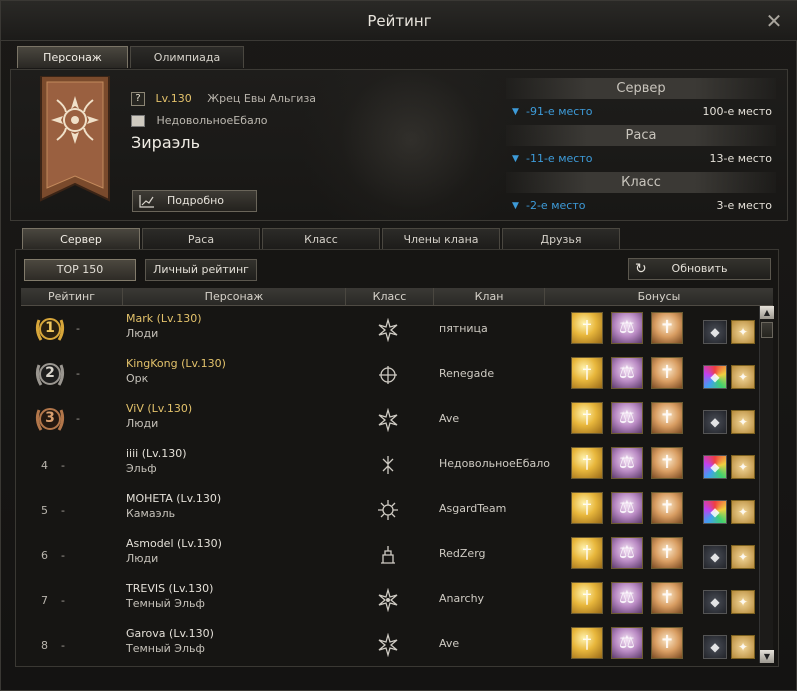 Image resolution: width=797 pixels, height=691 pixels. What do you see at coordinates (201, 238) in the screenshot?
I see `tab-race: Раса` at bounding box center [201, 238].